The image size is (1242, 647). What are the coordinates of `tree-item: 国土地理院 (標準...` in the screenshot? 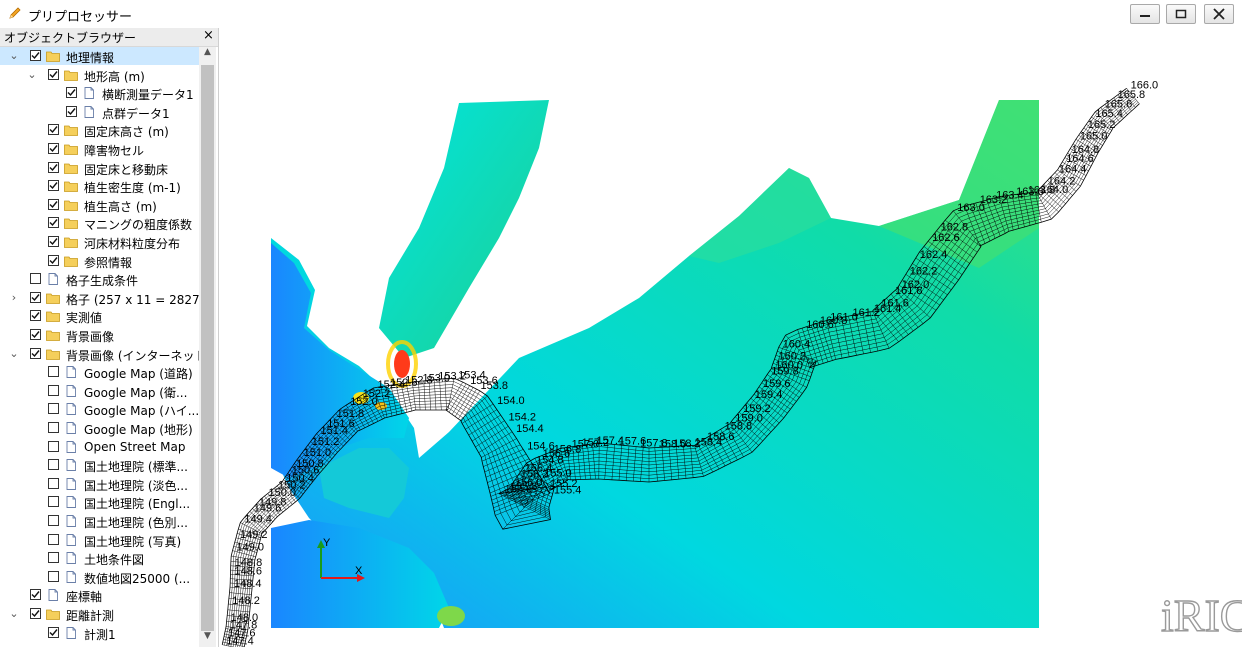 It's located at (99, 465).